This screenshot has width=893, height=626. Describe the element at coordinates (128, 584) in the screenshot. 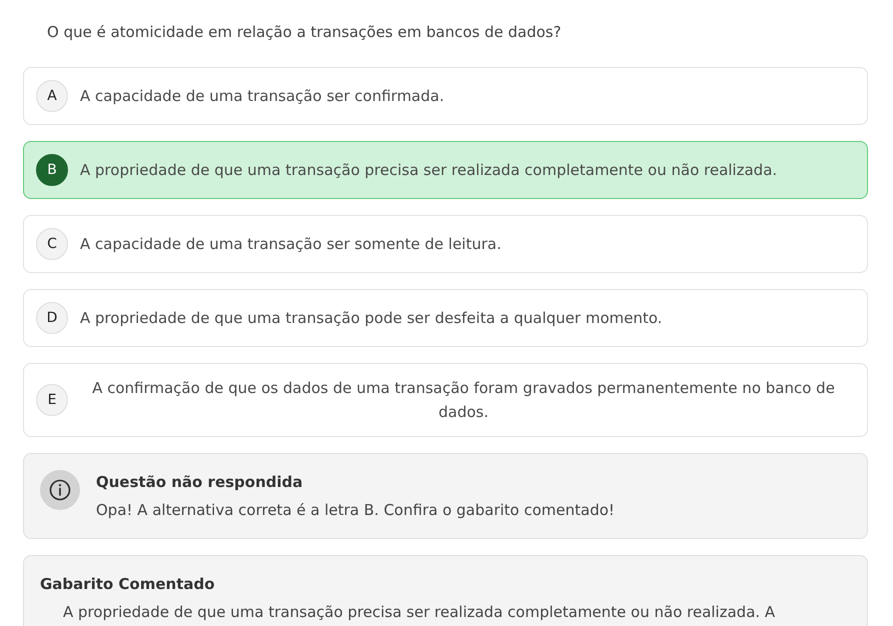

I see `commentary-title: Gabarito Comentado` at that location.